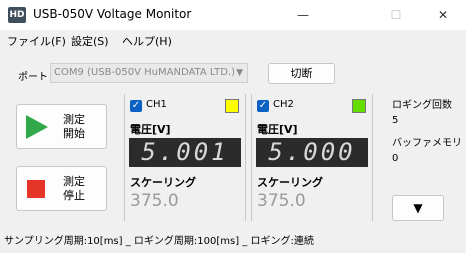 This screenshot has width=466, height=253. Describe the element at coordinates (239, 73) in the screenshot. I see `chevron-down-icon: ▼` at that location.